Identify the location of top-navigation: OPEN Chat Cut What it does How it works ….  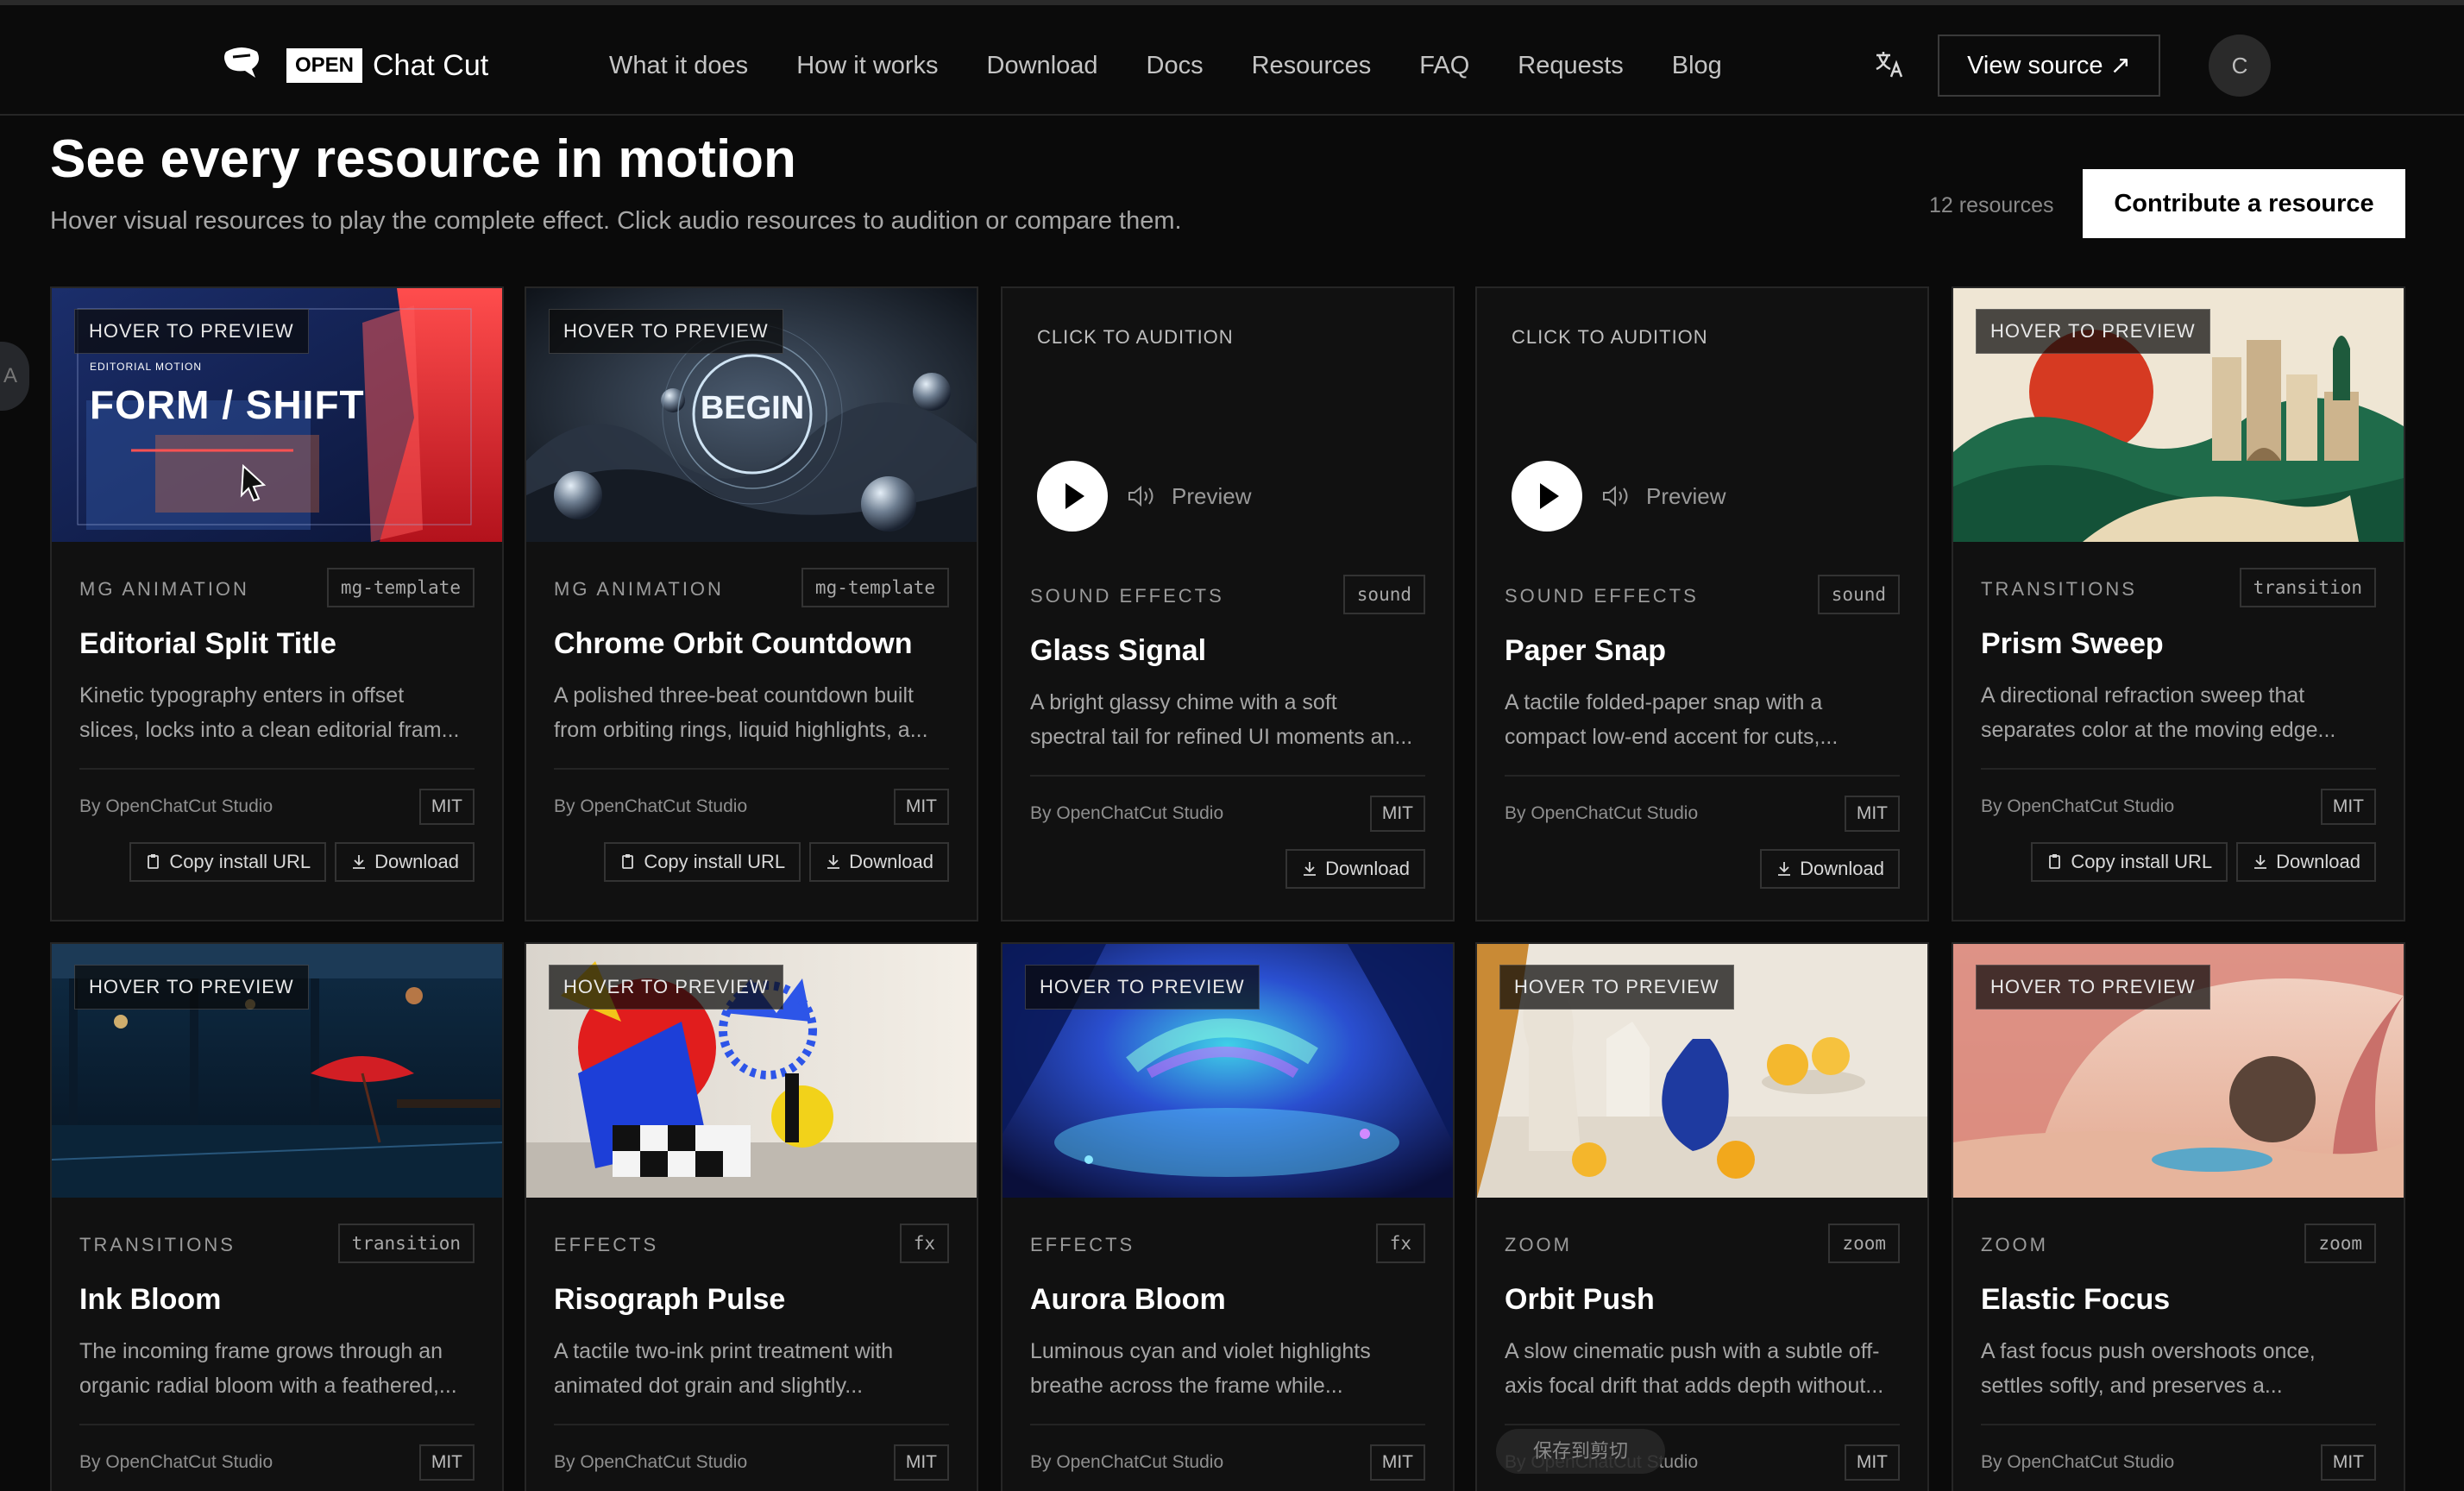
(1232, 58).